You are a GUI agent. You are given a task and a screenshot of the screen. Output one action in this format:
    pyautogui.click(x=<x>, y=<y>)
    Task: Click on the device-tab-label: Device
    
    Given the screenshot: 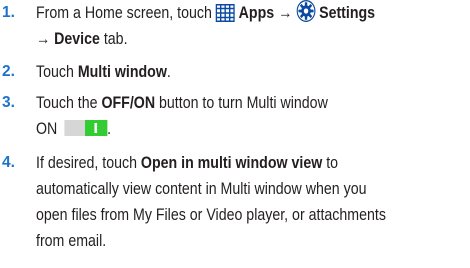 What is the action you would take?
    pyautogui.click(x=77, y=39)
    